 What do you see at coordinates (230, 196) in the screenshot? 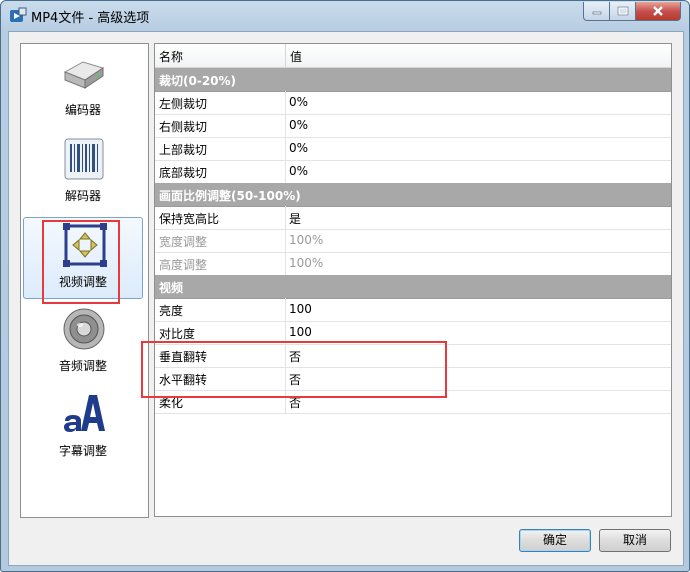
I see `category-label: 画面比例调整(50-100%)` at bounding box center [230, 196].